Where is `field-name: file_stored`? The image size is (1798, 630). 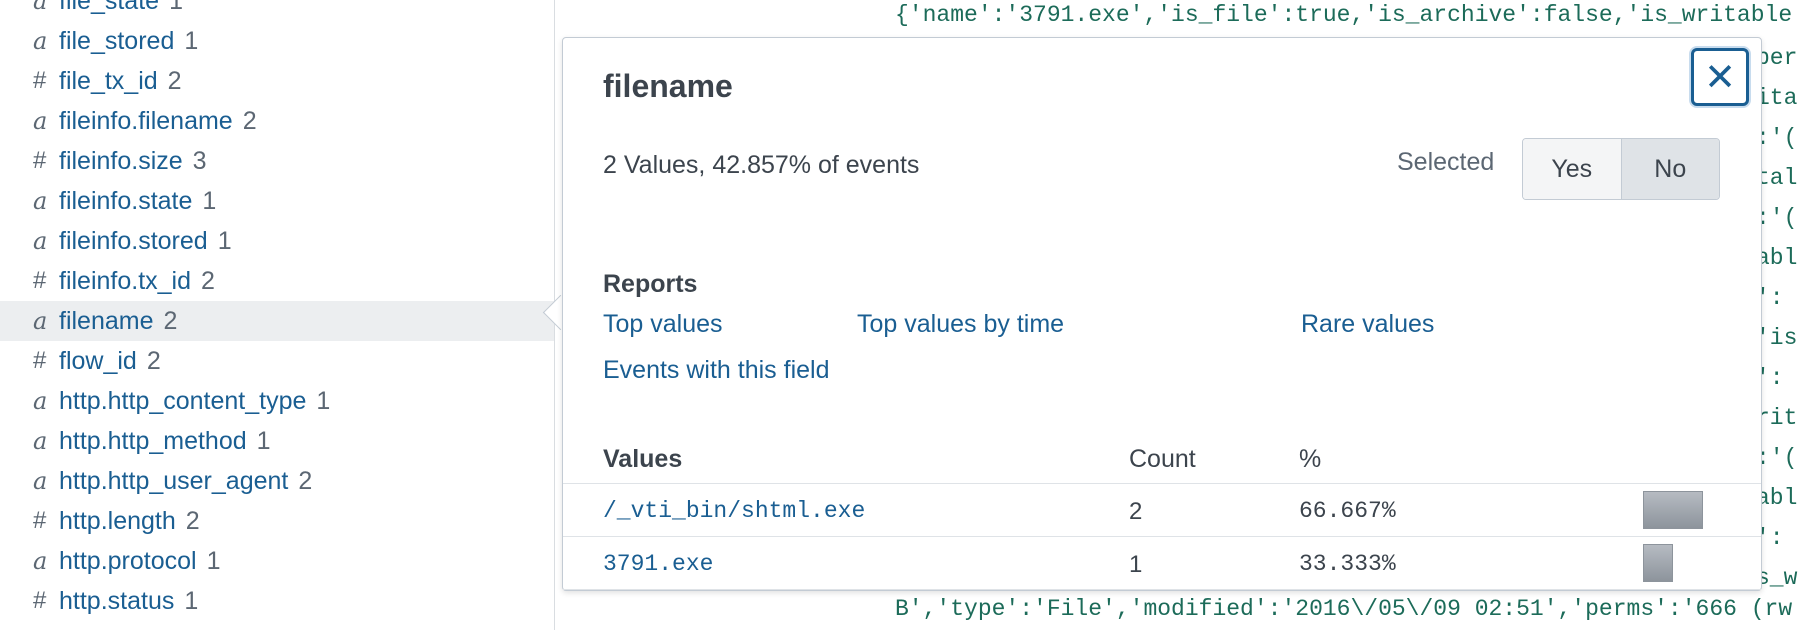 field-name: file_stored is located at coordinates (117, 40).